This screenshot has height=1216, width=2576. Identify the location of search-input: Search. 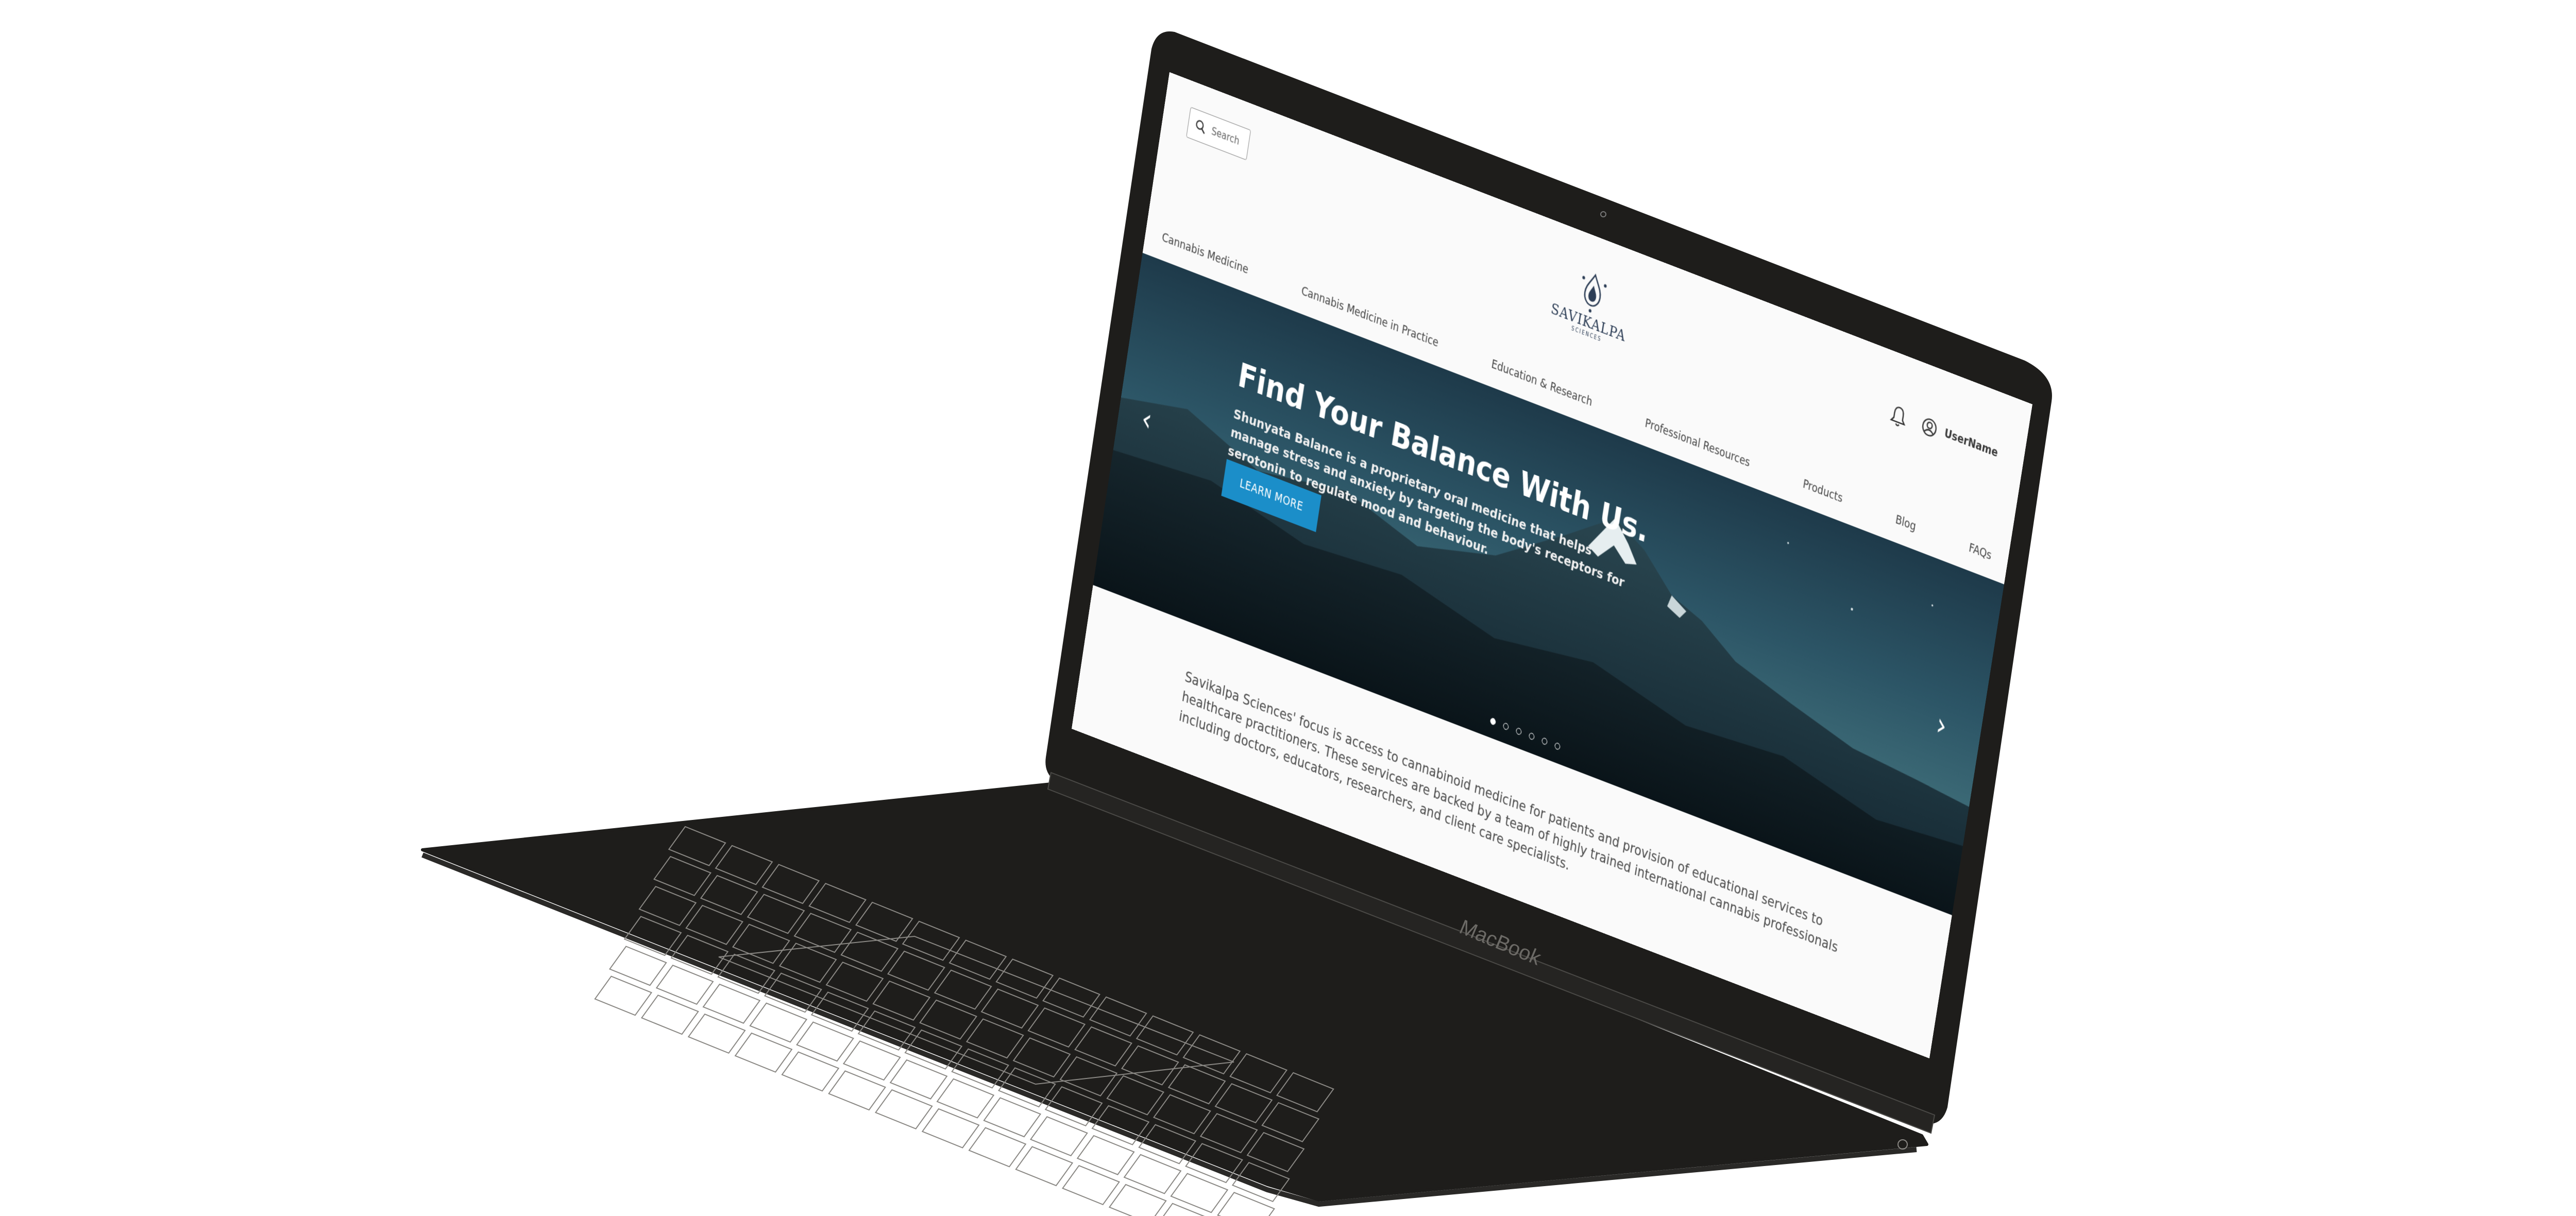
(1218, 134).